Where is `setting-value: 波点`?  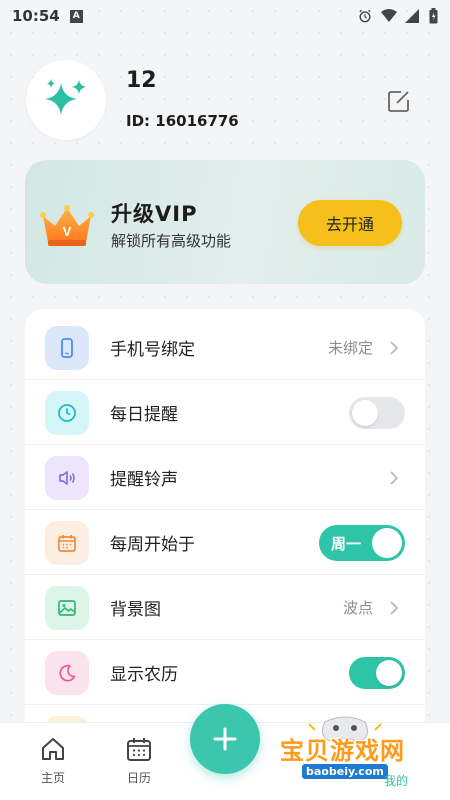
setting-value: 波点 is located at coordinates (357, 608).